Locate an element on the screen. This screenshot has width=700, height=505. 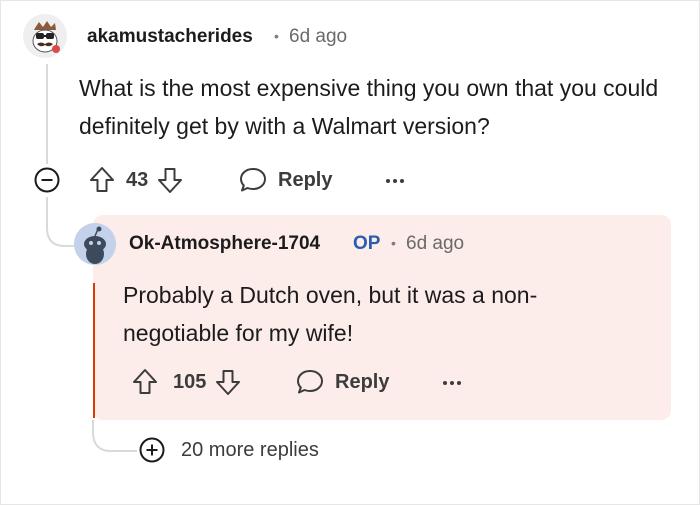
vote-count: 105 is located at coordinates (190, 381).